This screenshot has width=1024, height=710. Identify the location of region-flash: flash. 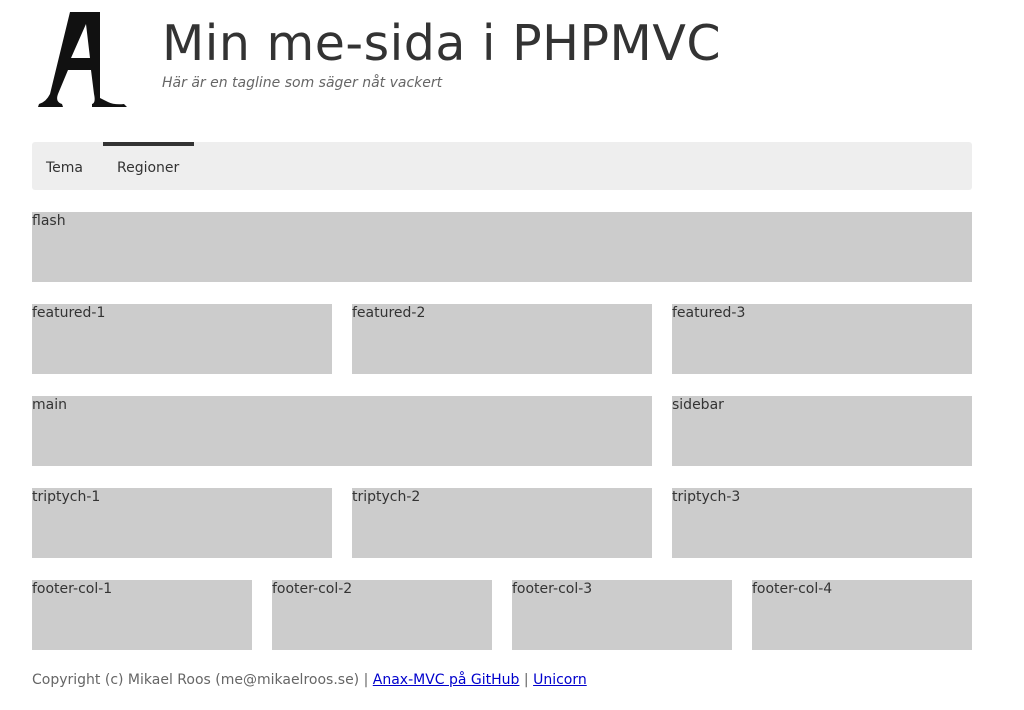
(502, 247).